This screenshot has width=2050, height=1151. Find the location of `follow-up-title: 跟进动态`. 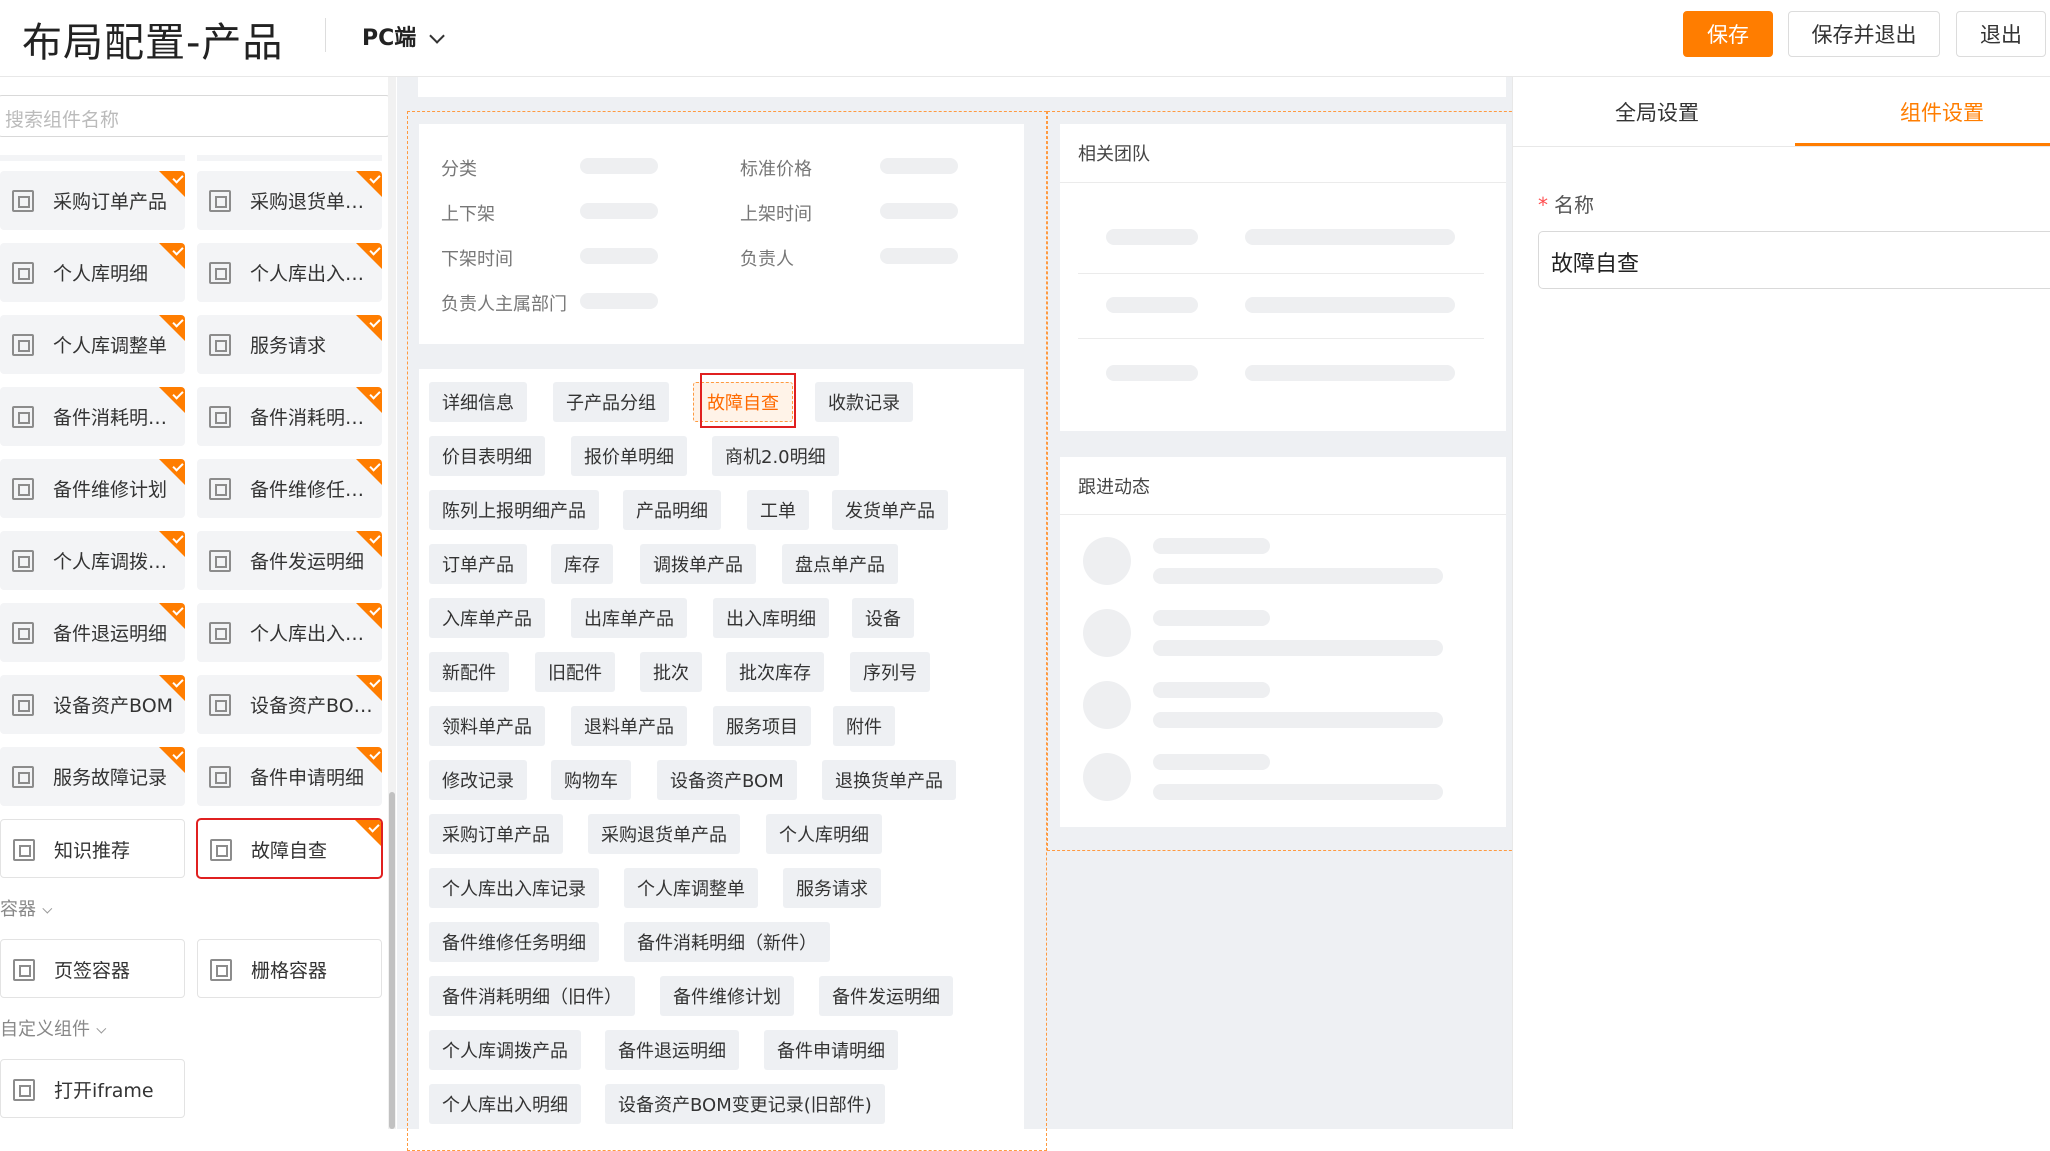

follow-up-title: 跟进动态 is located at coordinates (1114, 487).